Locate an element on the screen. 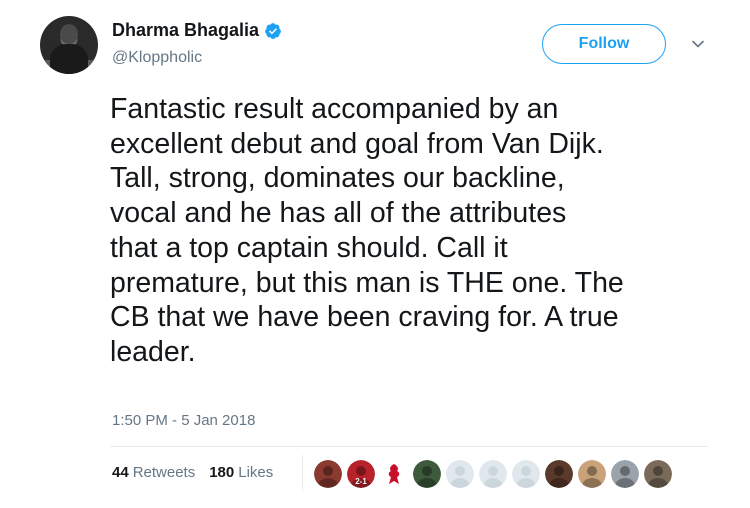 The image size is (750, 508). tweet-text-line: Tall, strong, dominates our backline, is located at coordinates (337, 178).